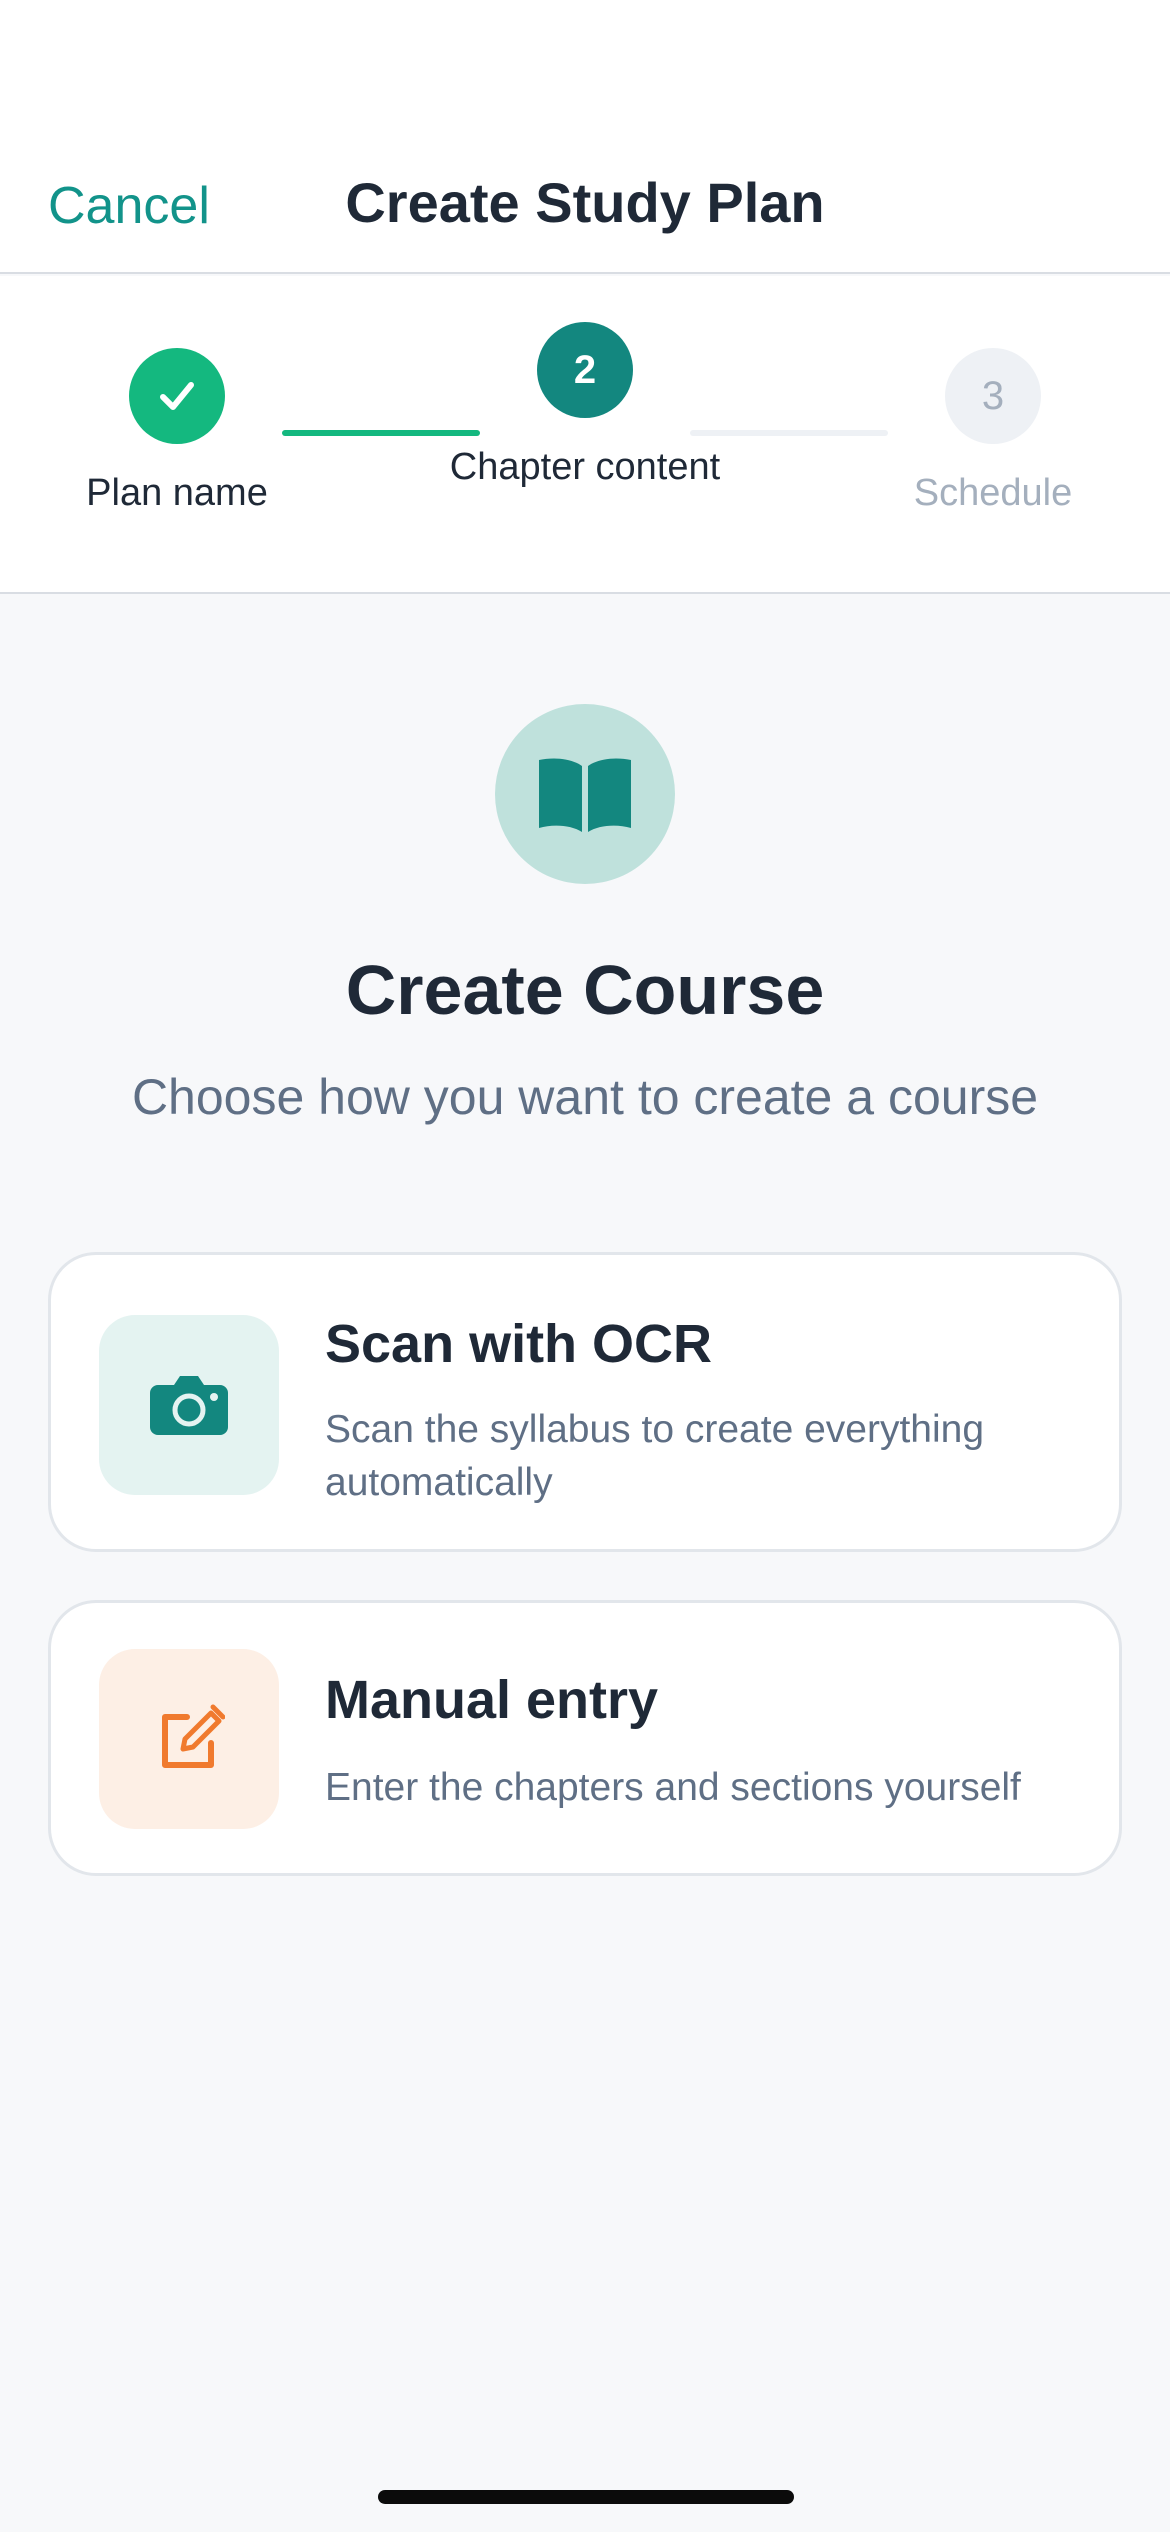 The height and width of the screenshot is (2532, 1170). Describe the element at coordinates (519, 1344) in the screenshot. I see `option-title: Scan with OCR` at that location.